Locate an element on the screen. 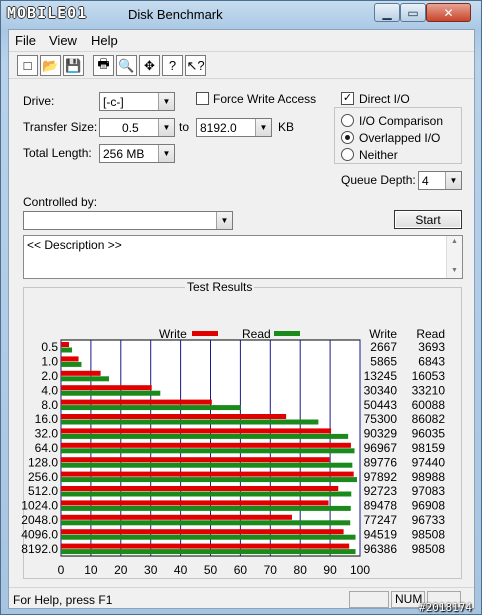  maximize-icon: ▭ is located at coordinates (413, 12).